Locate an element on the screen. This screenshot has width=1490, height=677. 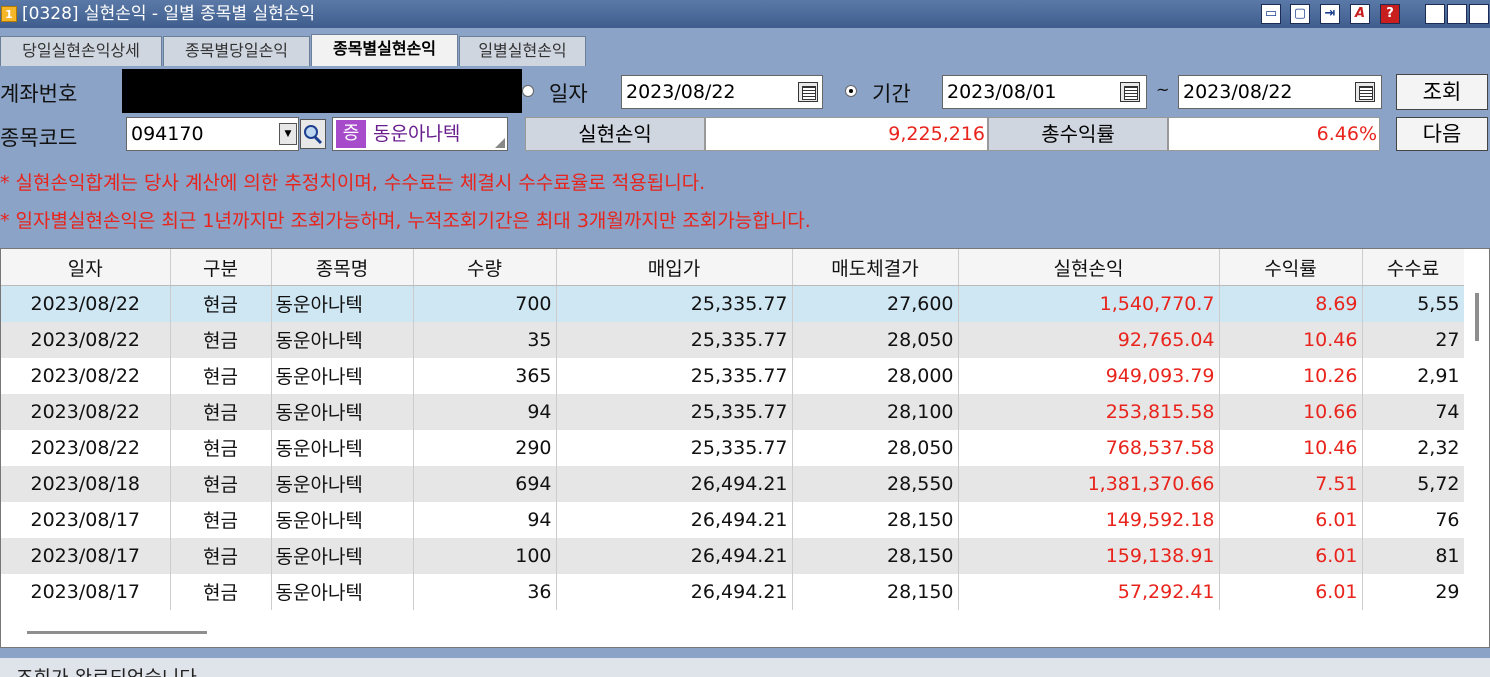
cell-fee: 29 is located at coordinates (1413, 591).